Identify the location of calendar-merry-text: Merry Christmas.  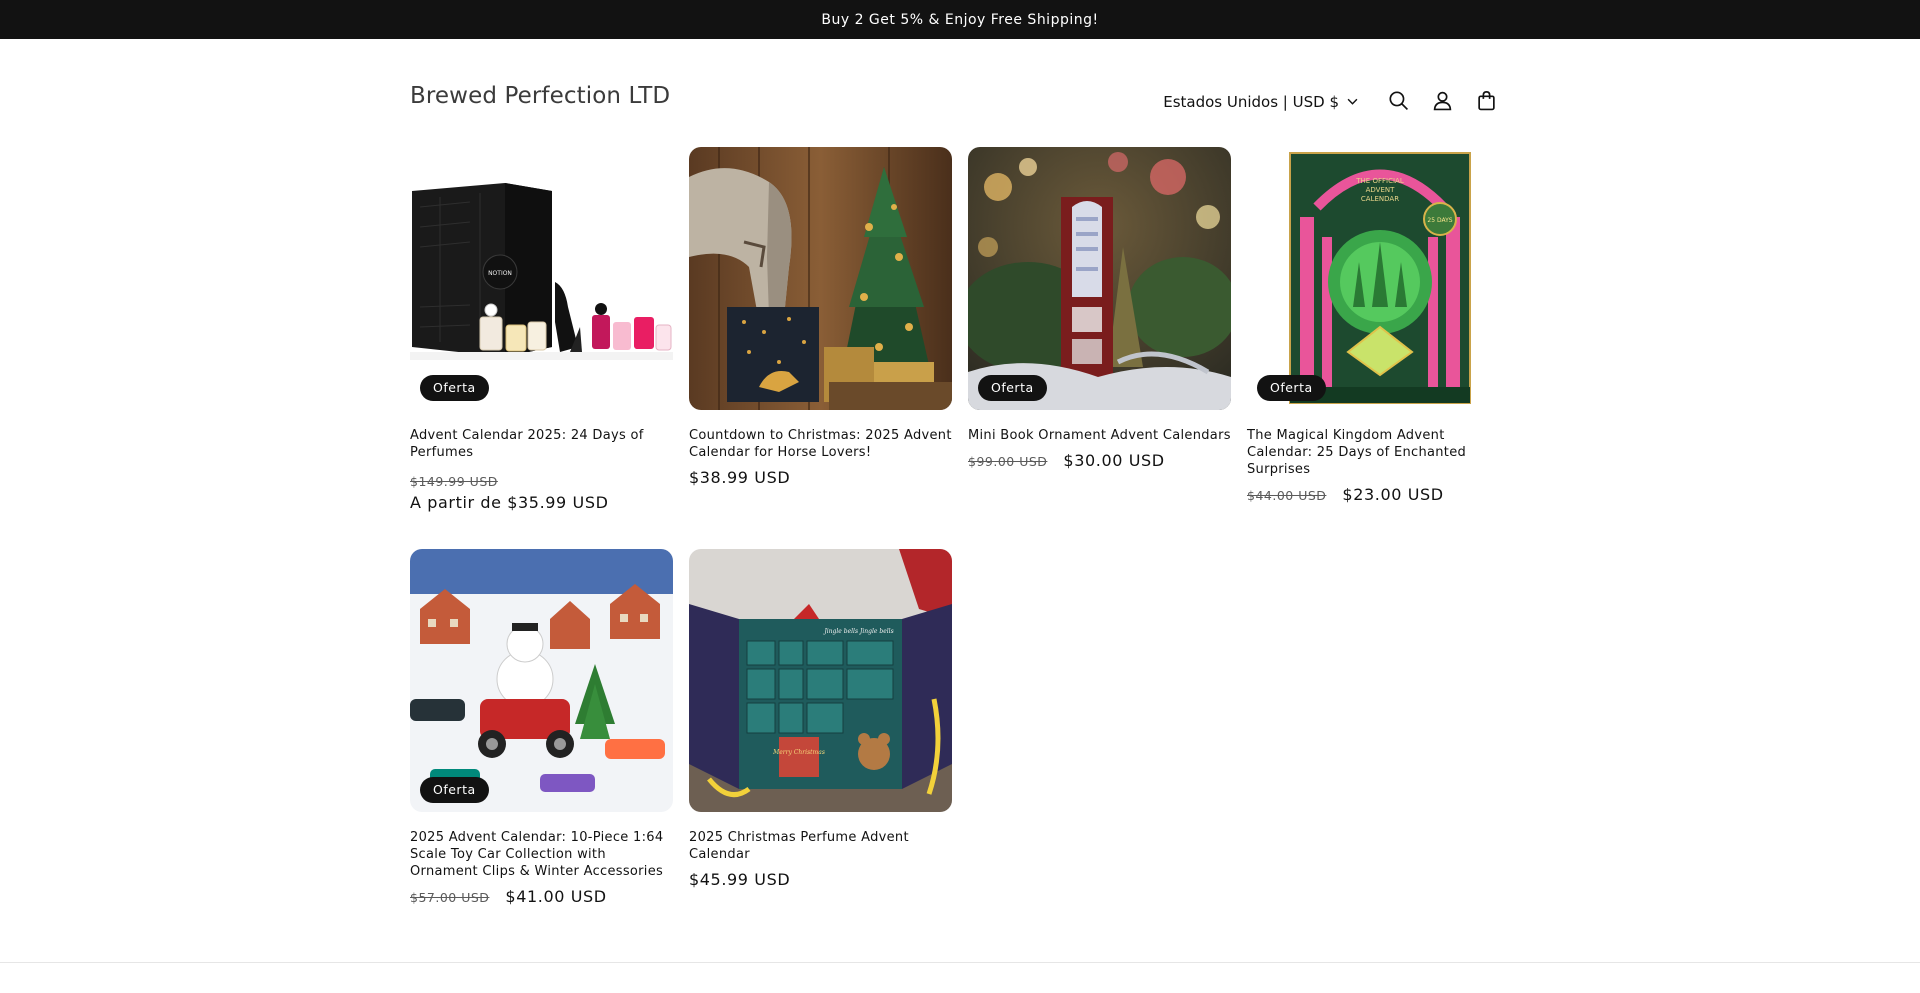
(798, 752).